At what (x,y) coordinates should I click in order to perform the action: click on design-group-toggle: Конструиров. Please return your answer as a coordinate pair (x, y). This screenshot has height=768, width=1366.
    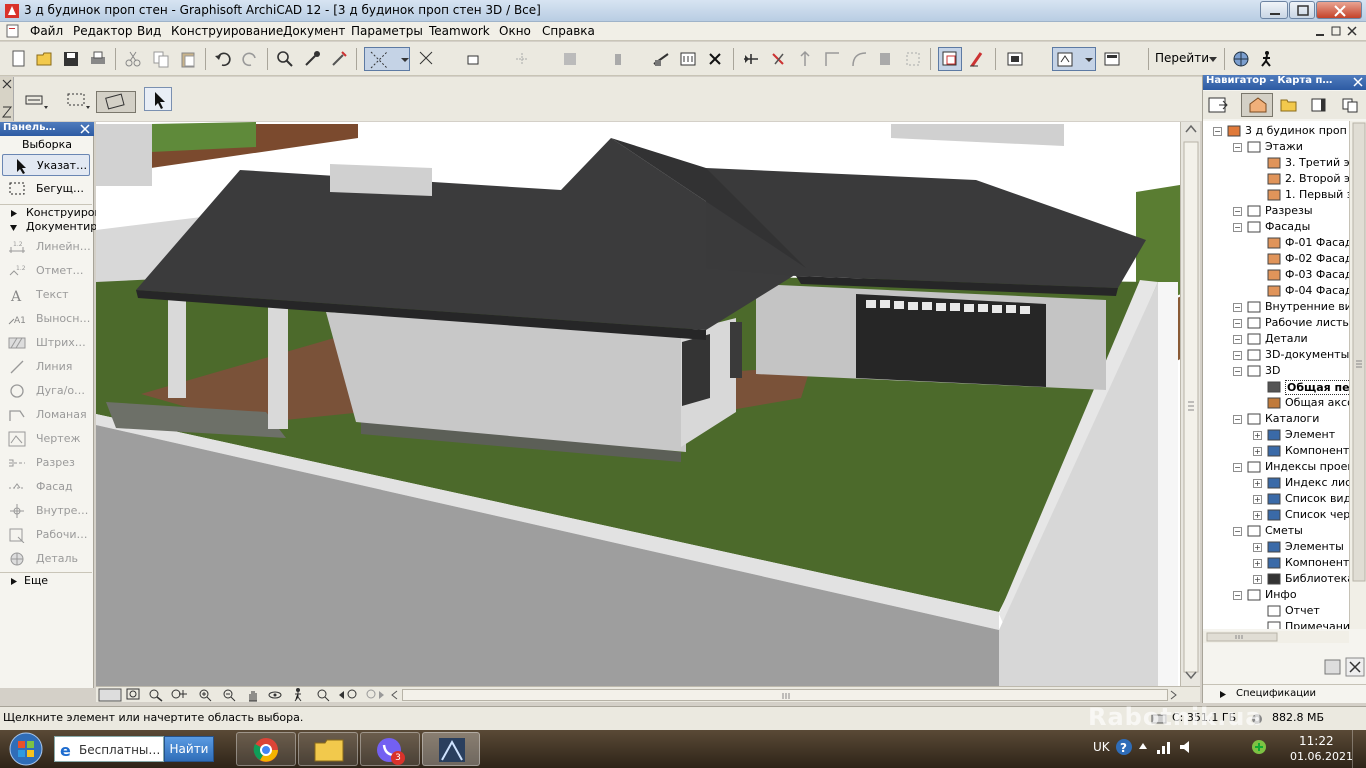
    Looking at the image, I should click on (50, 212).